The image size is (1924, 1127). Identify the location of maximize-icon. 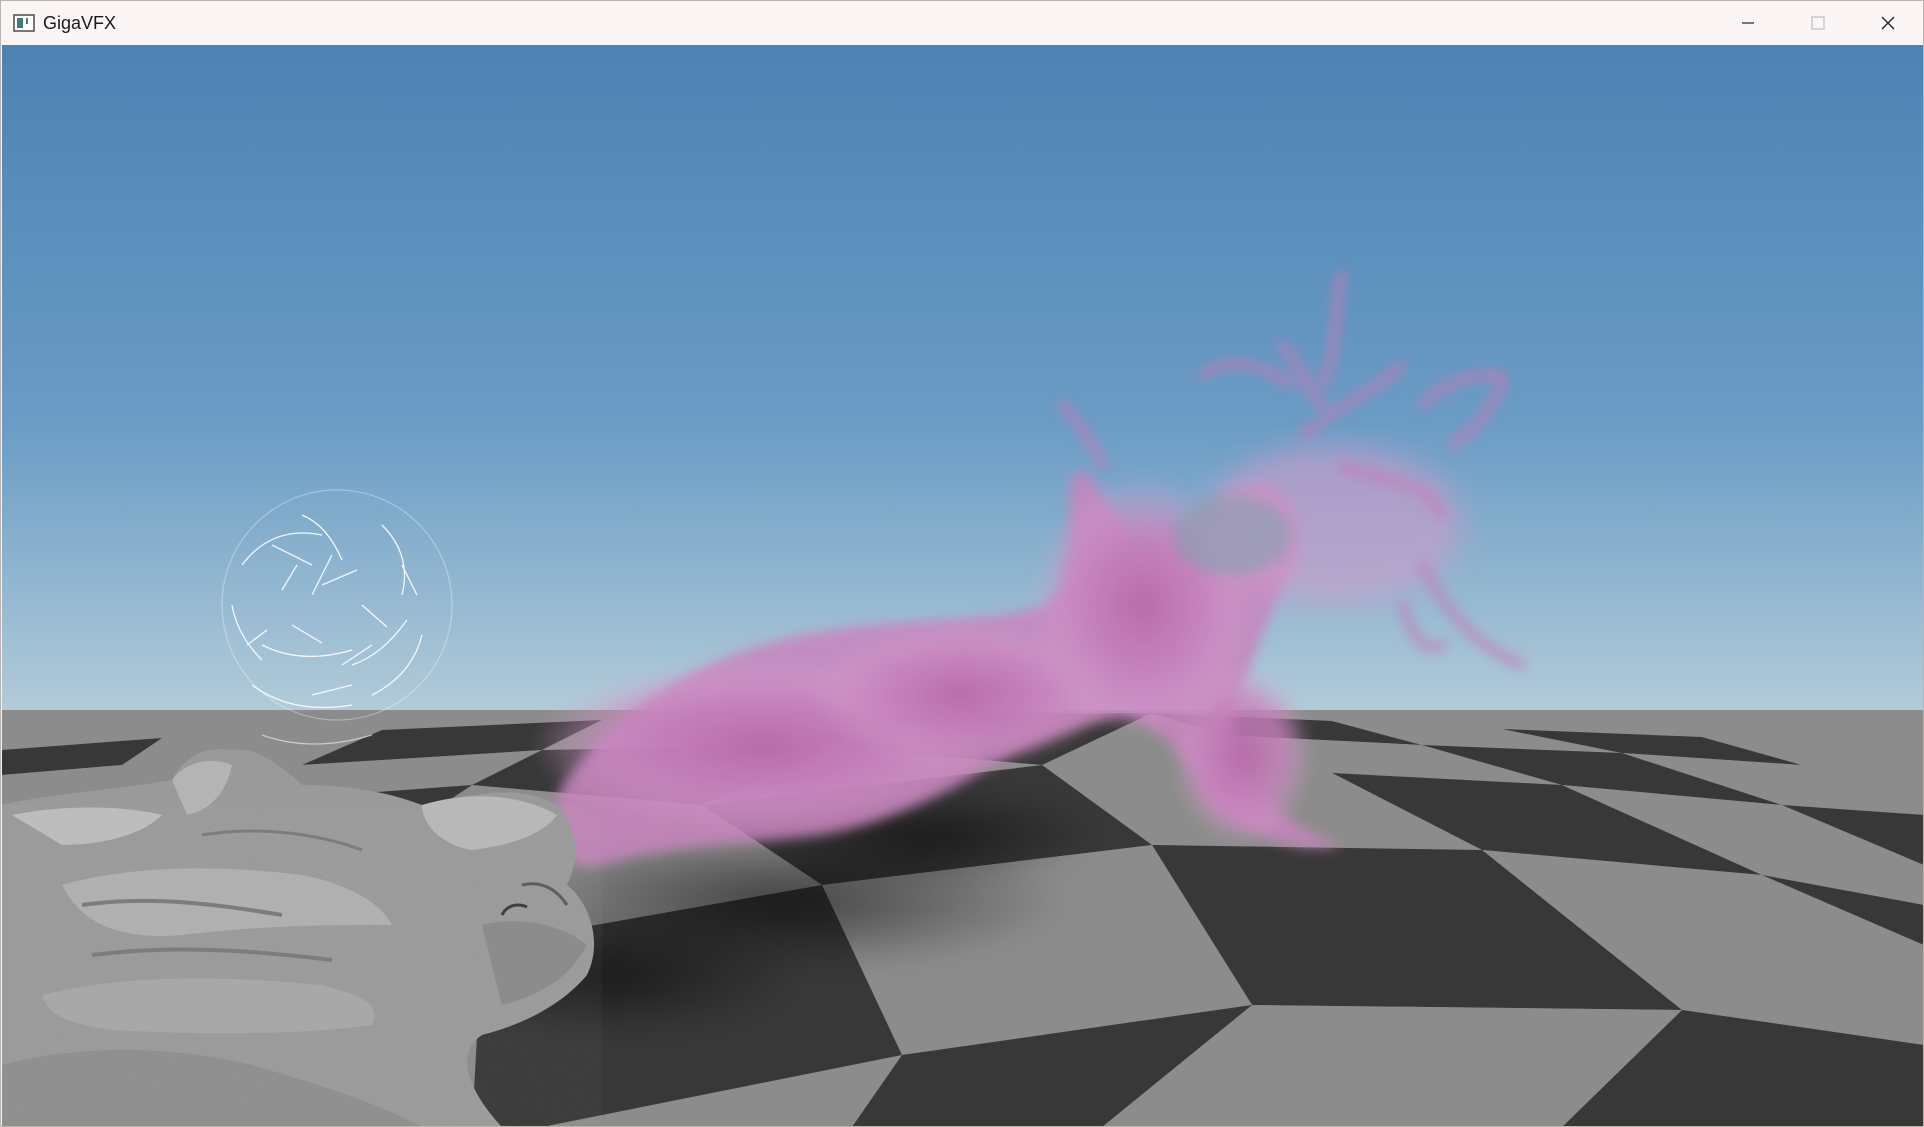
(1818, 23).